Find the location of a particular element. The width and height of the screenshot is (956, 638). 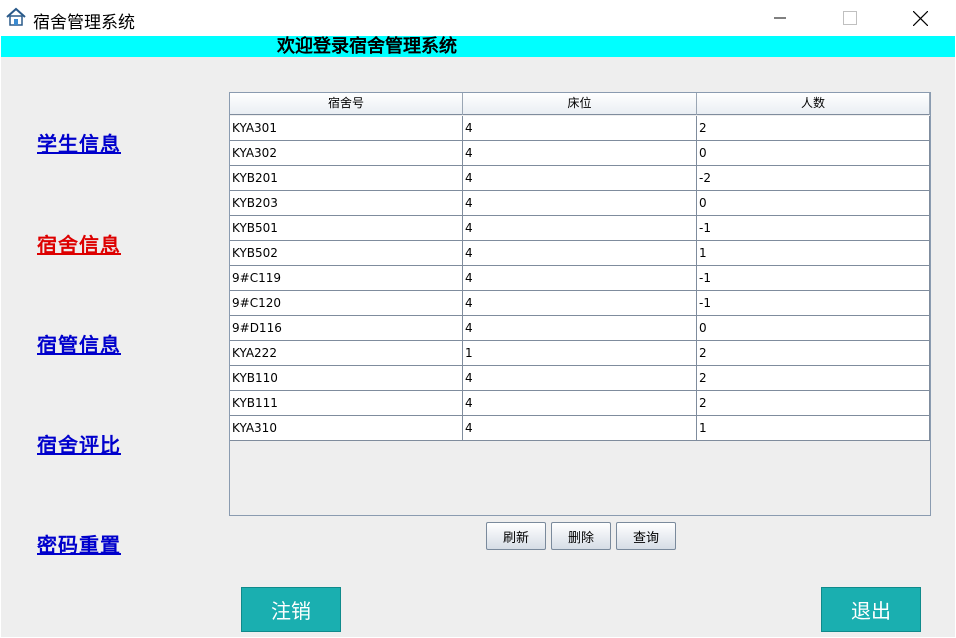

minimize-icon is located at coordinates (780, 18).